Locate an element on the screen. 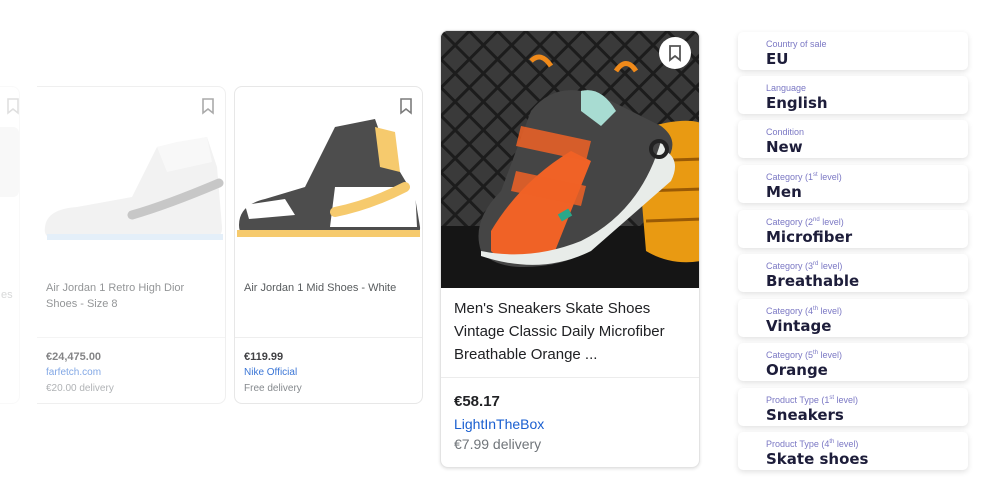 The height and width of the screenshot is (501, 1000). seller-link: Nike Official is located at coordinates (270, 372).